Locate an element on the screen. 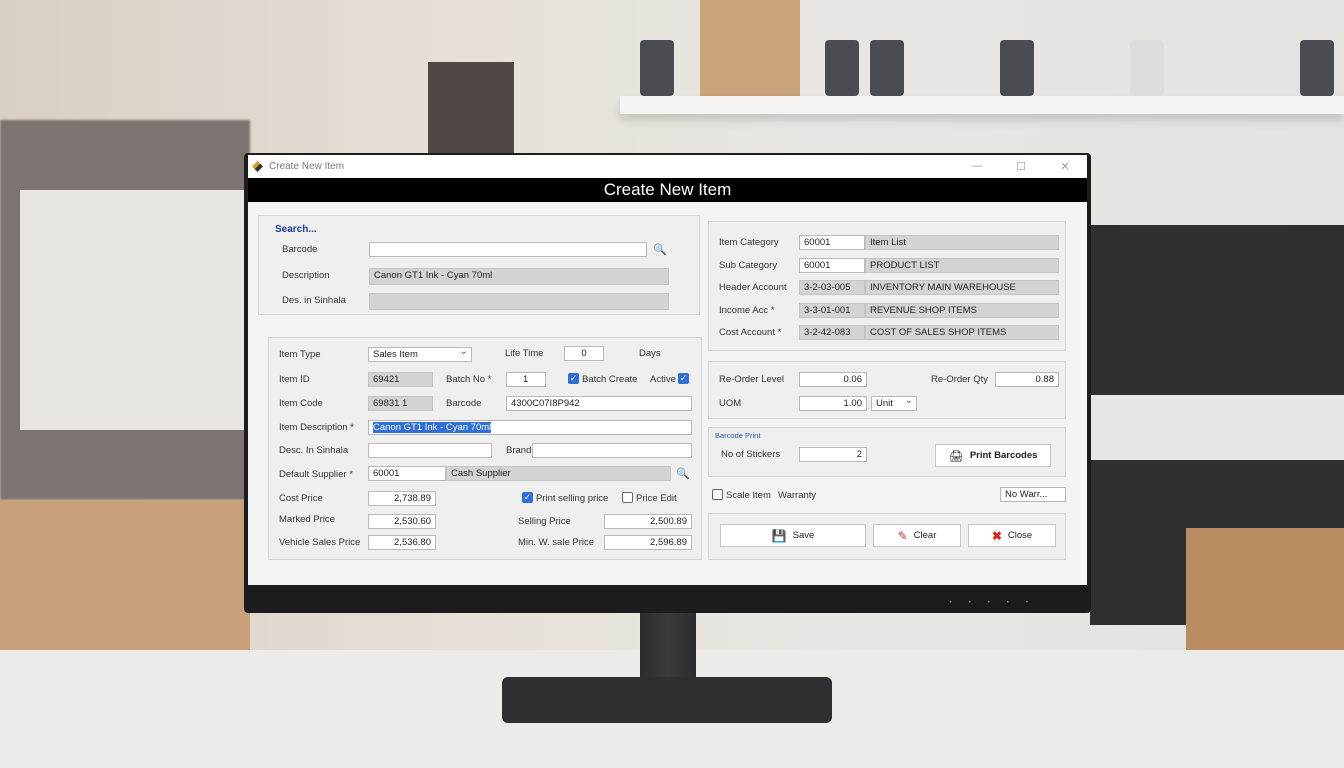 The height and width of the screenshot is (768, 1344). item-category-name: Item List is located at coordinates (962, 242).